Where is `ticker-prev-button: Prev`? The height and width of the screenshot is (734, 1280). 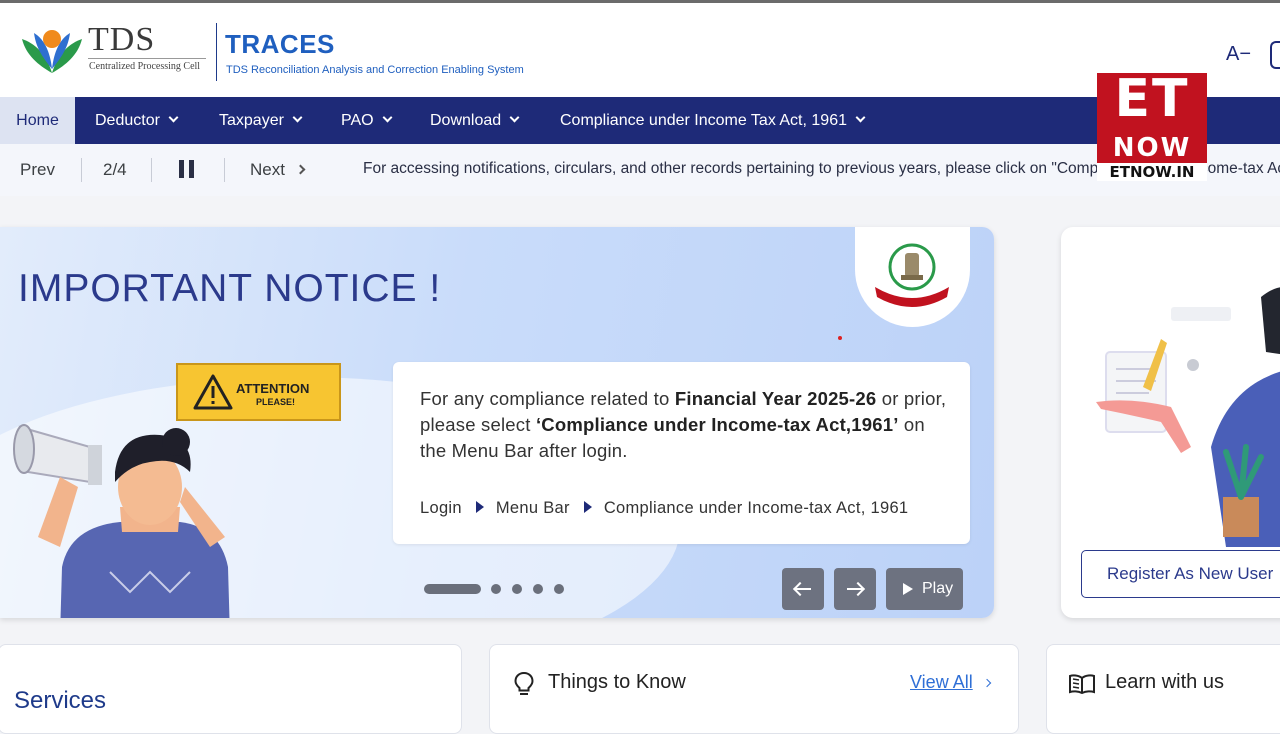 ticker-prev-button: Prev is located at coordinates (37, 170).